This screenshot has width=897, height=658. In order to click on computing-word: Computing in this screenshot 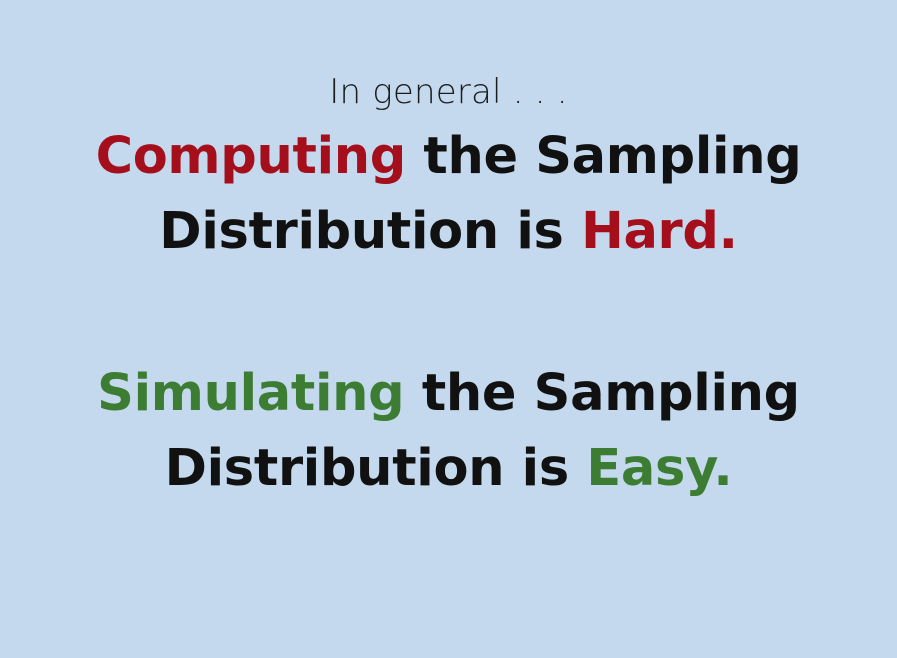, I will do `click(251, 156)`.